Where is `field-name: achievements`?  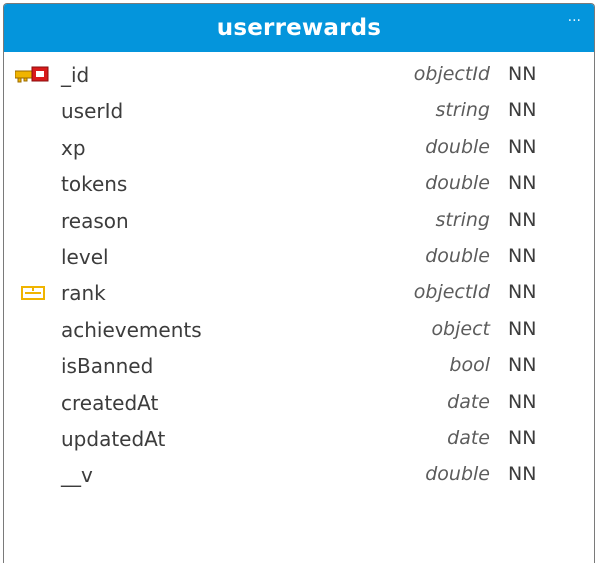 field-name: achievements is located at coordinates (131, 329).